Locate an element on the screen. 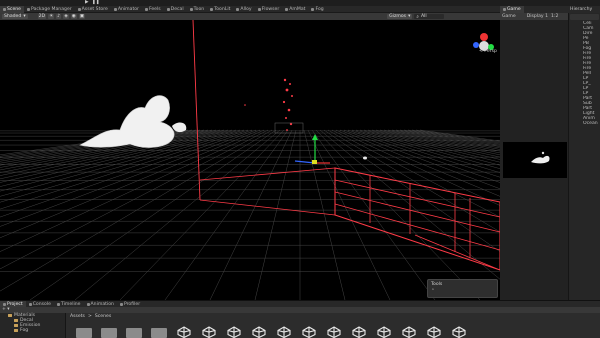 The width and height of the screenshot is (600, 338). play-button: ▶ is located at coordinates (87, 2).